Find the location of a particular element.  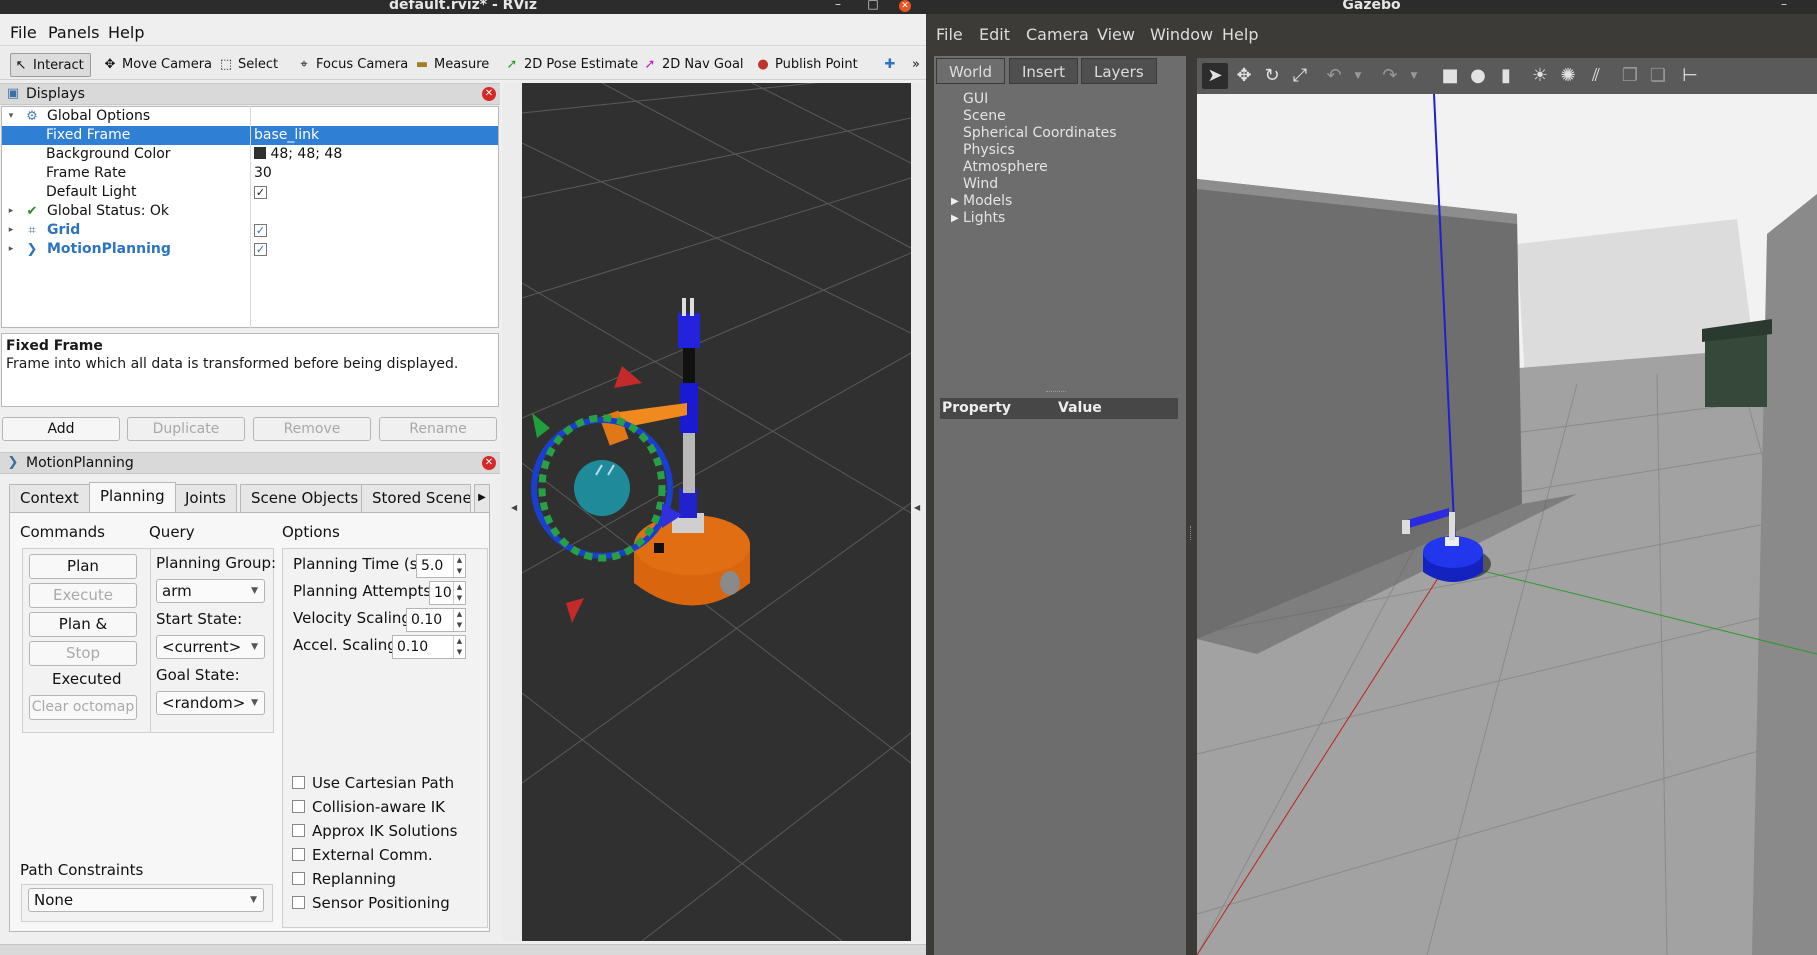

gz-tab-insert: Insert is located at coordinates (1044, 71).